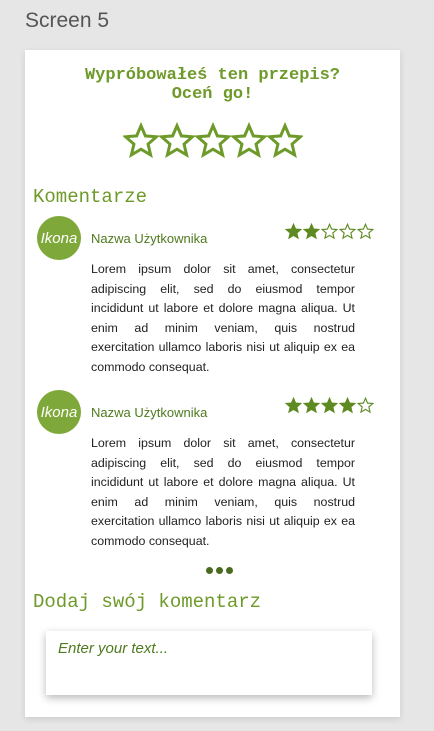 The height and width of the screenshot is (731, 434). I want to click on rating-prompt-line1: Wypróbowałeś ten przepis?, so click(212, 75).